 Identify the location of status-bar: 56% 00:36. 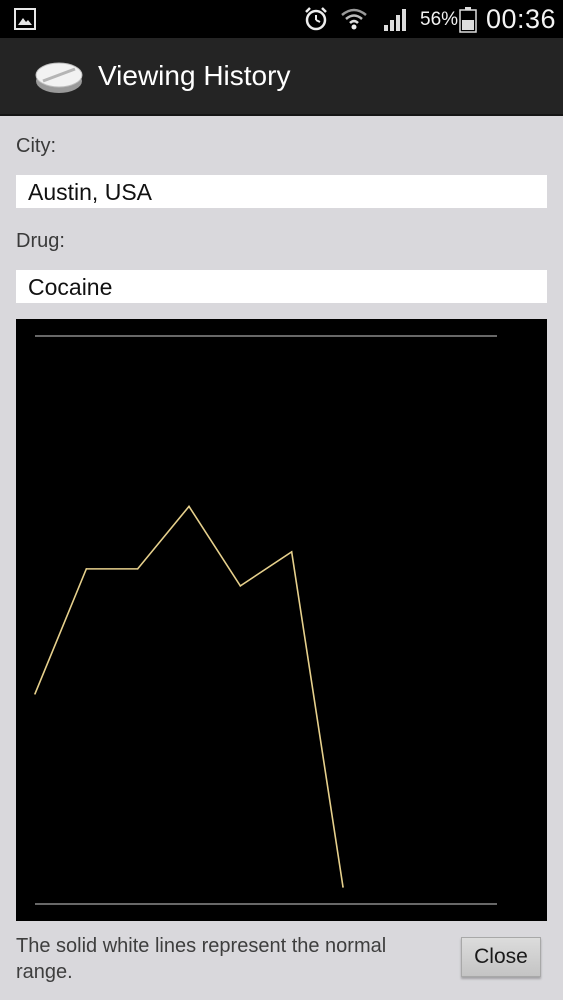
(281, 19).